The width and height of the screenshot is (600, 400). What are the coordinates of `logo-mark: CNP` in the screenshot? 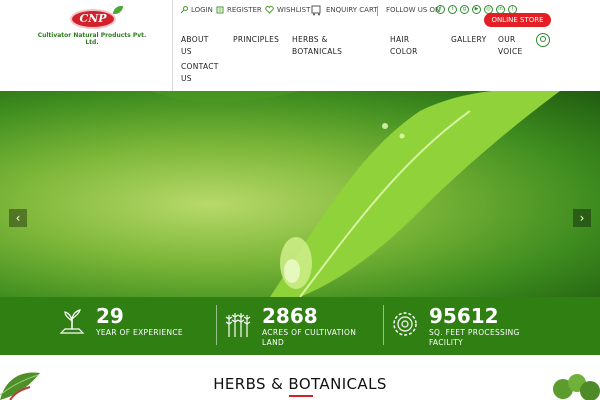 It's located at (93, 19).